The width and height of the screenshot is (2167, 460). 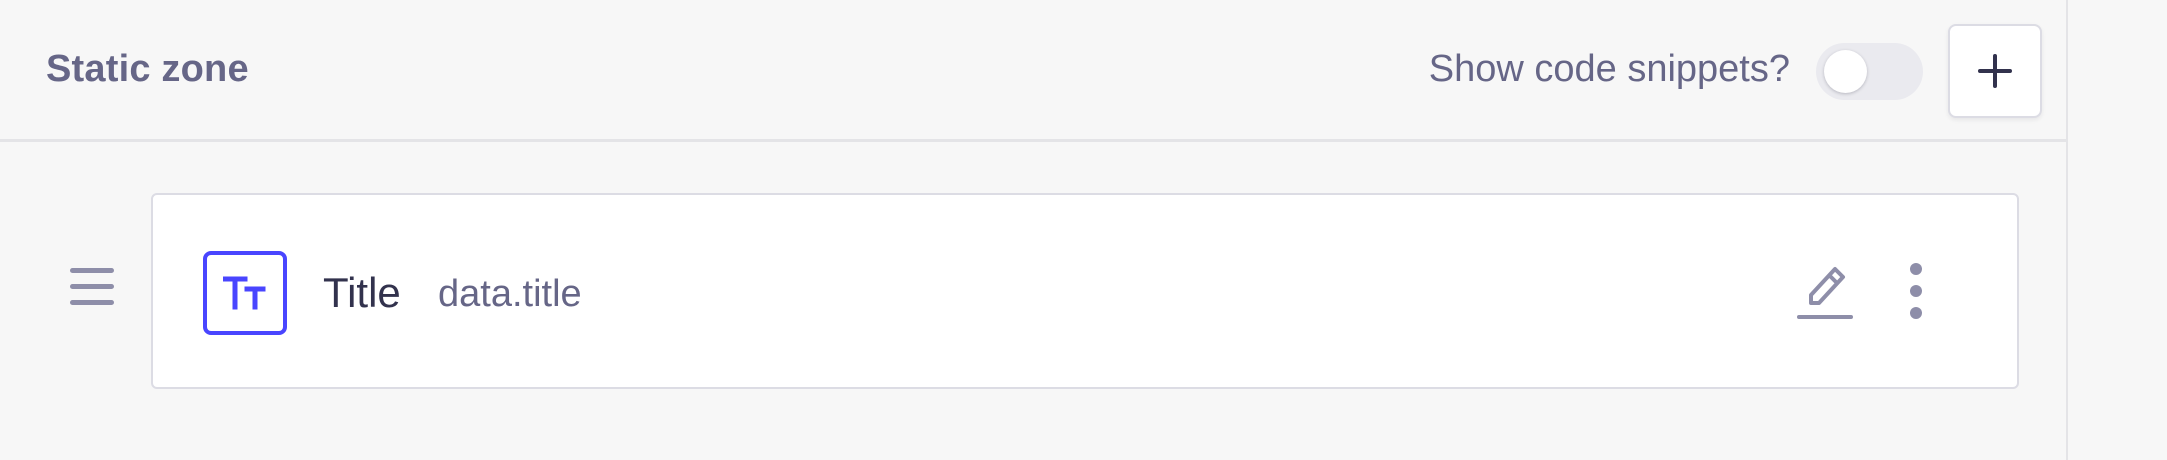 I want to click on drag-handle-icon, so click(x=92, y=287).